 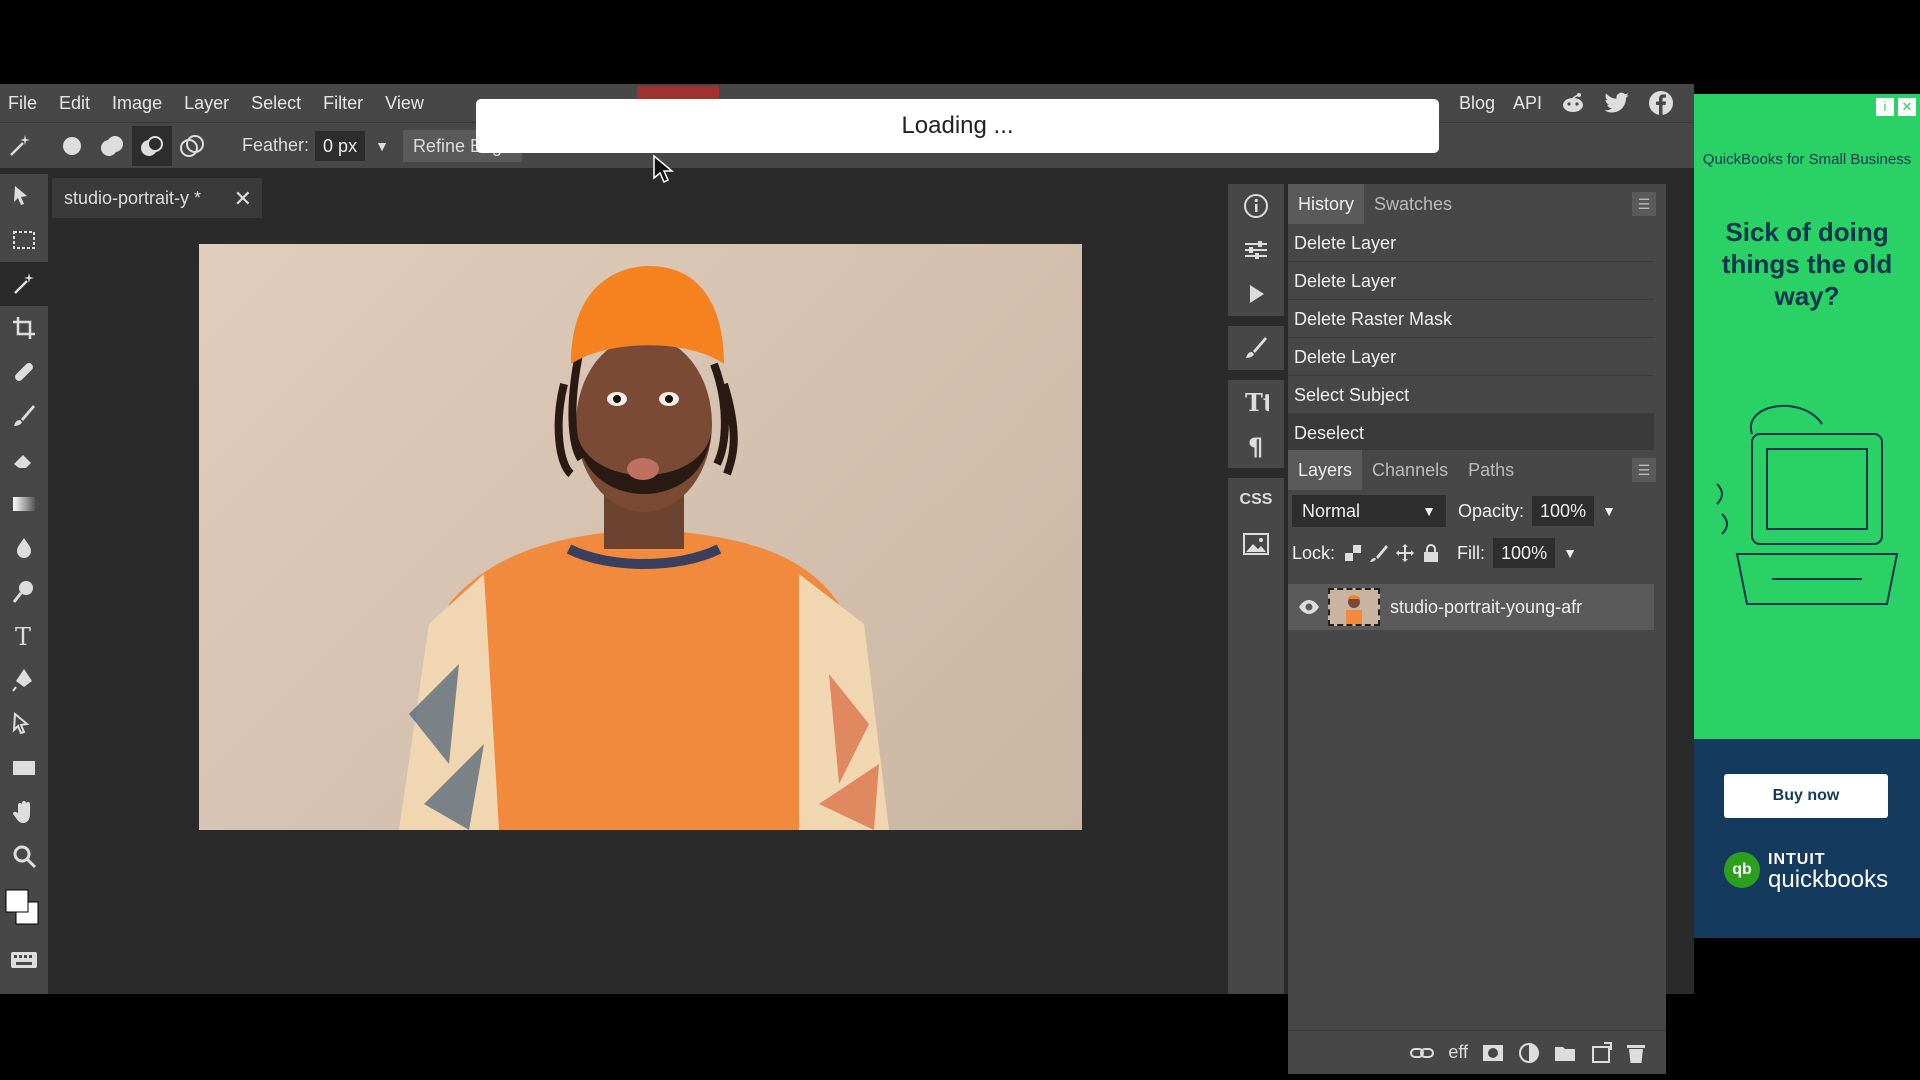 What do you see at coordinates (1563, 511) in the screenshot?
I see `opacity-input: 100%` at bounding box center [1563, 511].